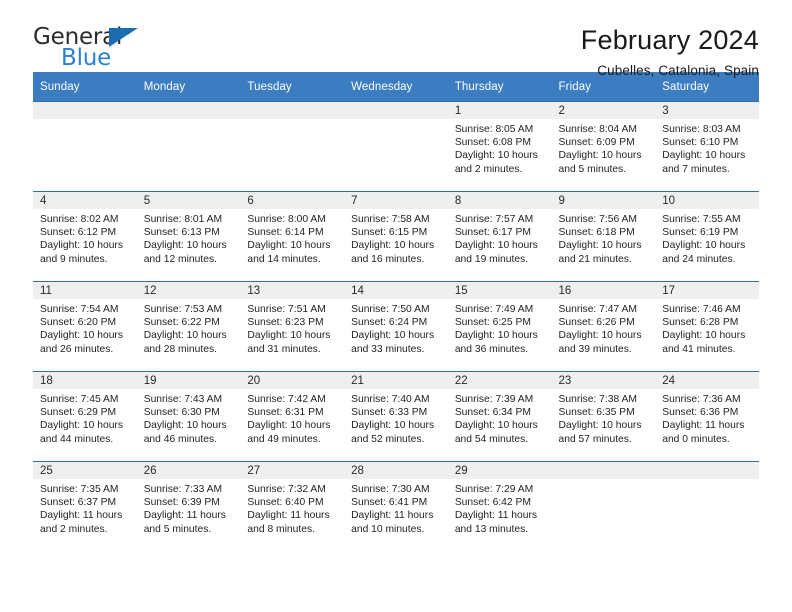  Describe the element at coordinates (597, 219) in the screenshot. I see `sunrise-time: Sunrise: 7:56 AM` at that location.